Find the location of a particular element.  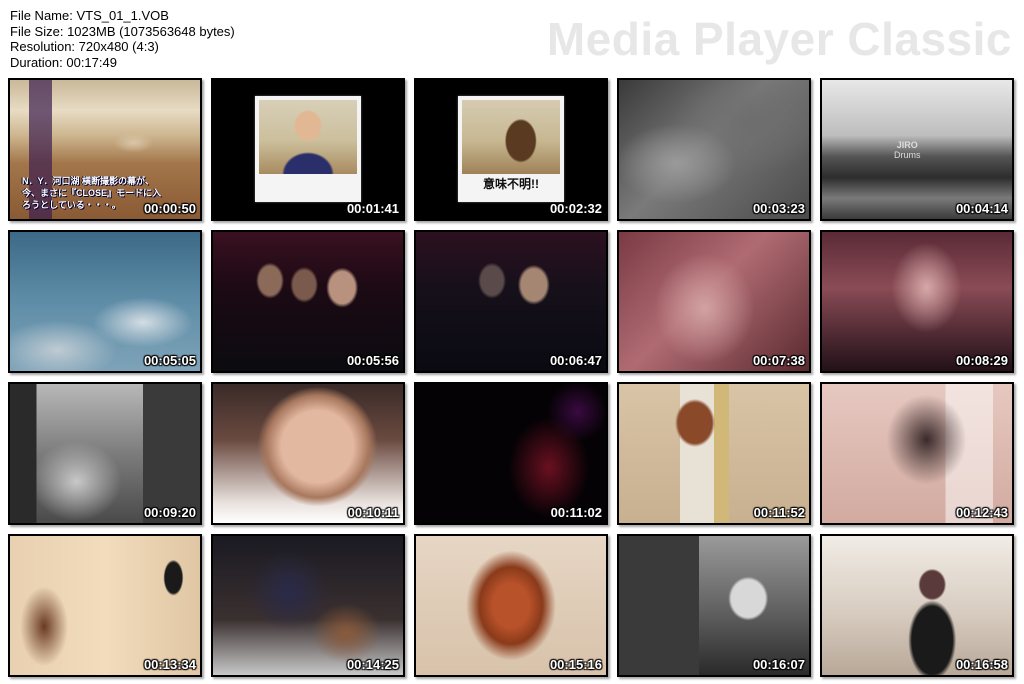

thumbnail: 意味不明!! 00:02:32 is located at coordinates (511, 149).